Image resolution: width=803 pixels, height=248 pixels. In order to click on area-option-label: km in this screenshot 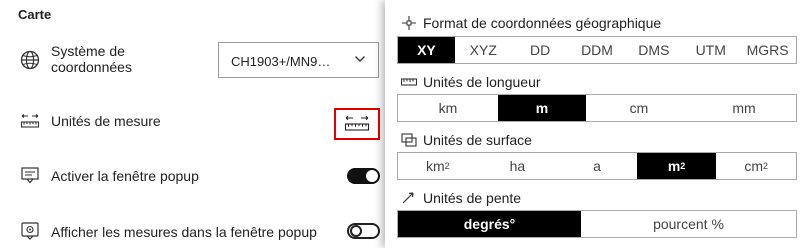, I will do `click(435, 166)`.